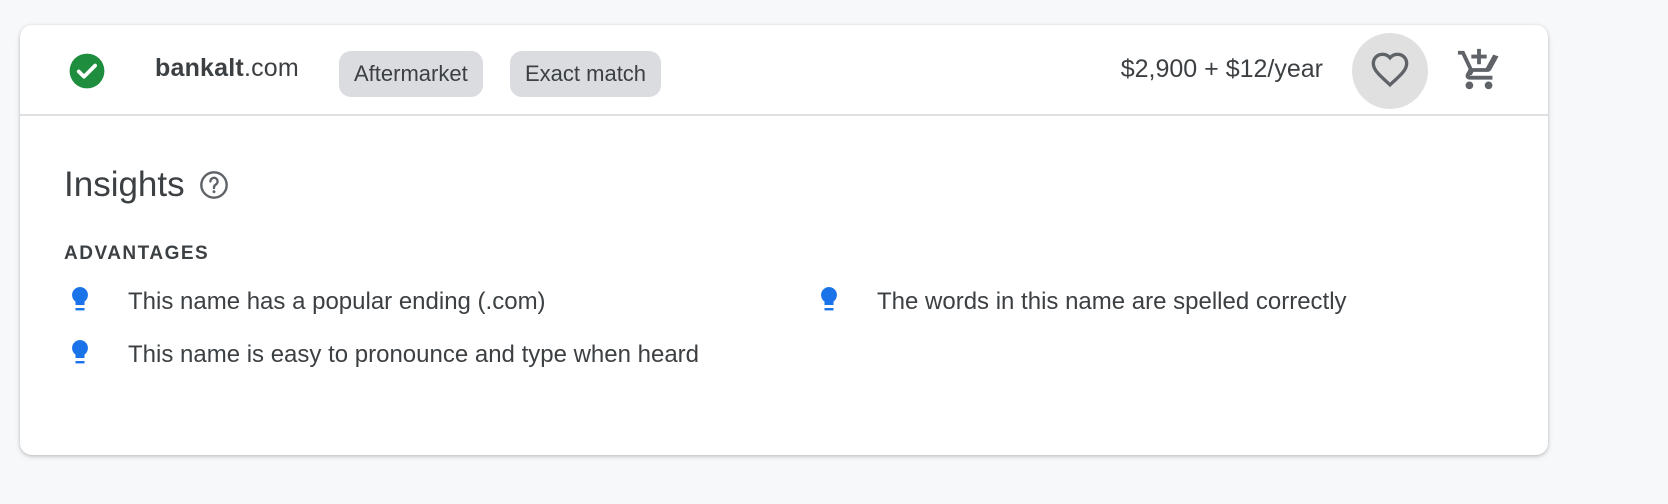 The image size is (1668, 504). What do you see at coordinates (337, 301) in the screenshot?
I see `advantage-text: This name has a popular ending (.com)` at bounding box center [337, 301].